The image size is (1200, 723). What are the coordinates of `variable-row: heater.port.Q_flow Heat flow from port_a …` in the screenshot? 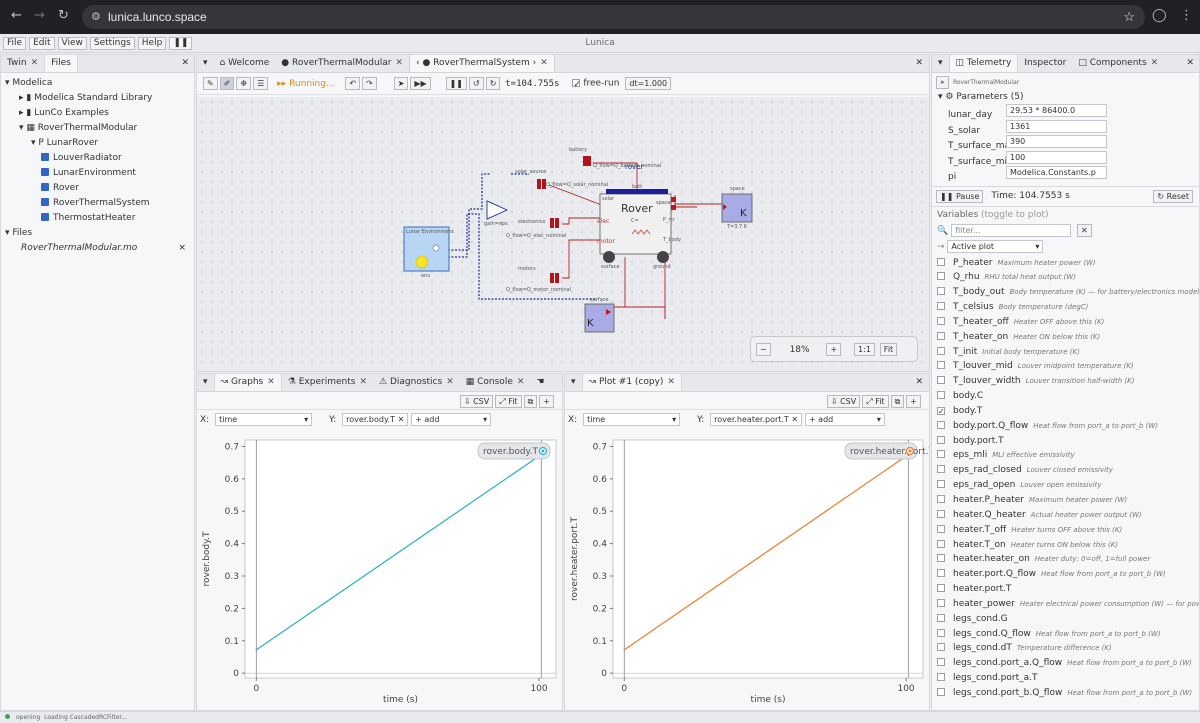 It's located at (1065, 574).